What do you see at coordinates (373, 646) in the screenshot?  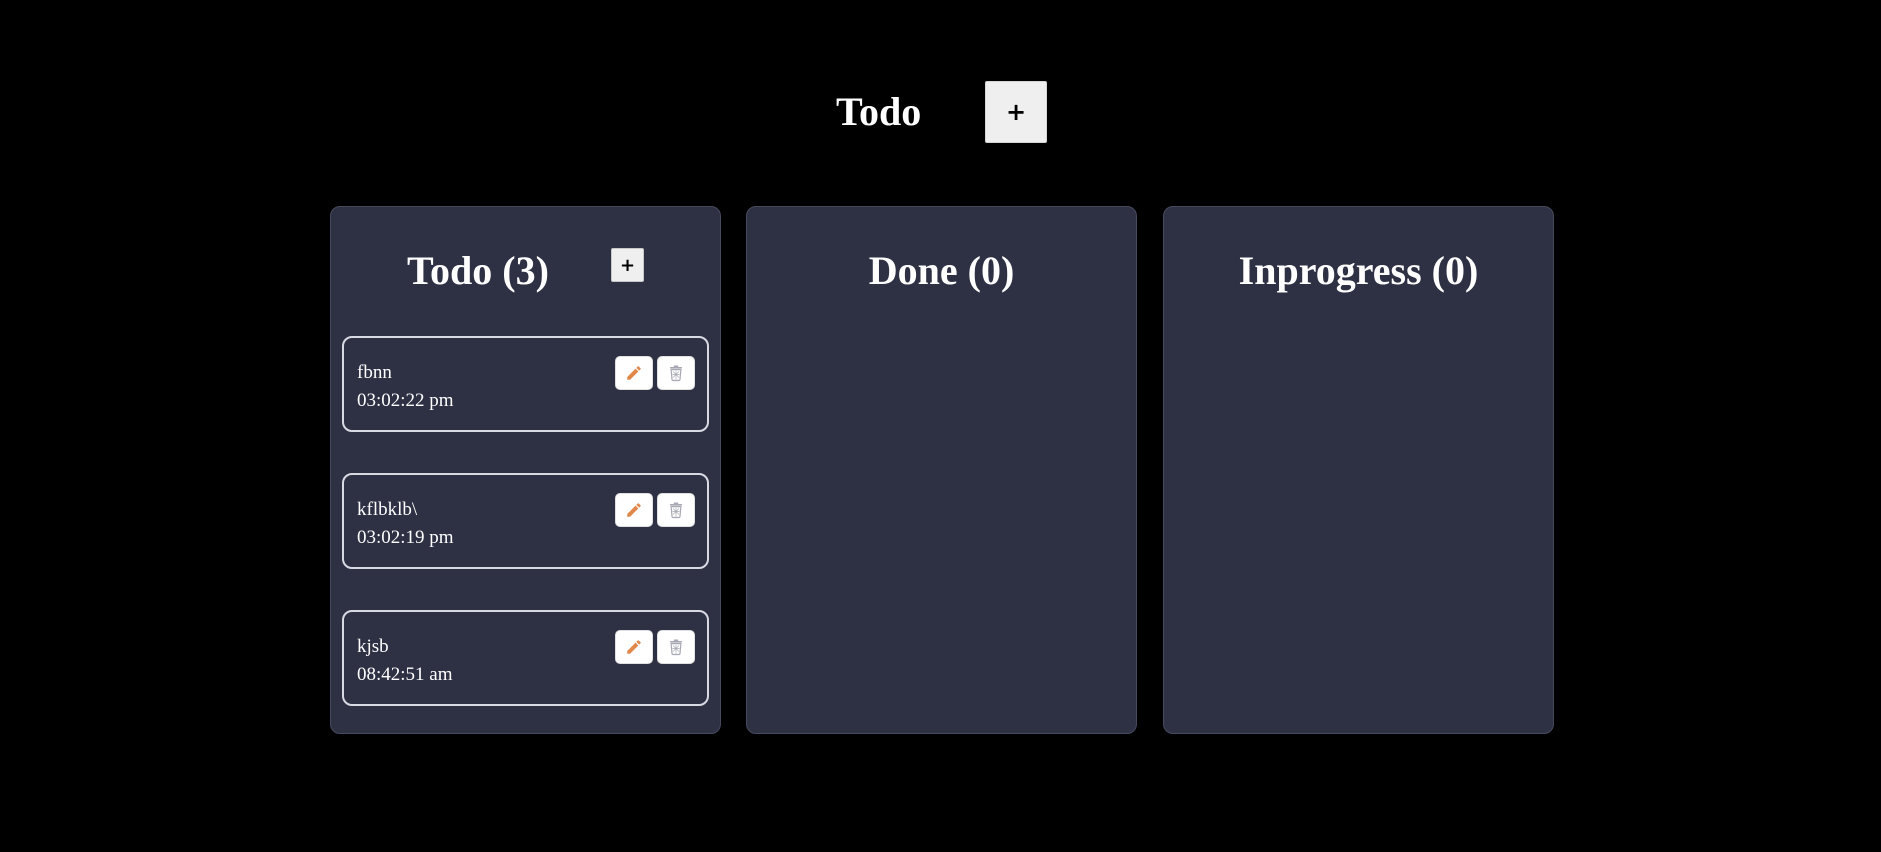 I see `task-name: kjsb` at bounding box center [373, 646].